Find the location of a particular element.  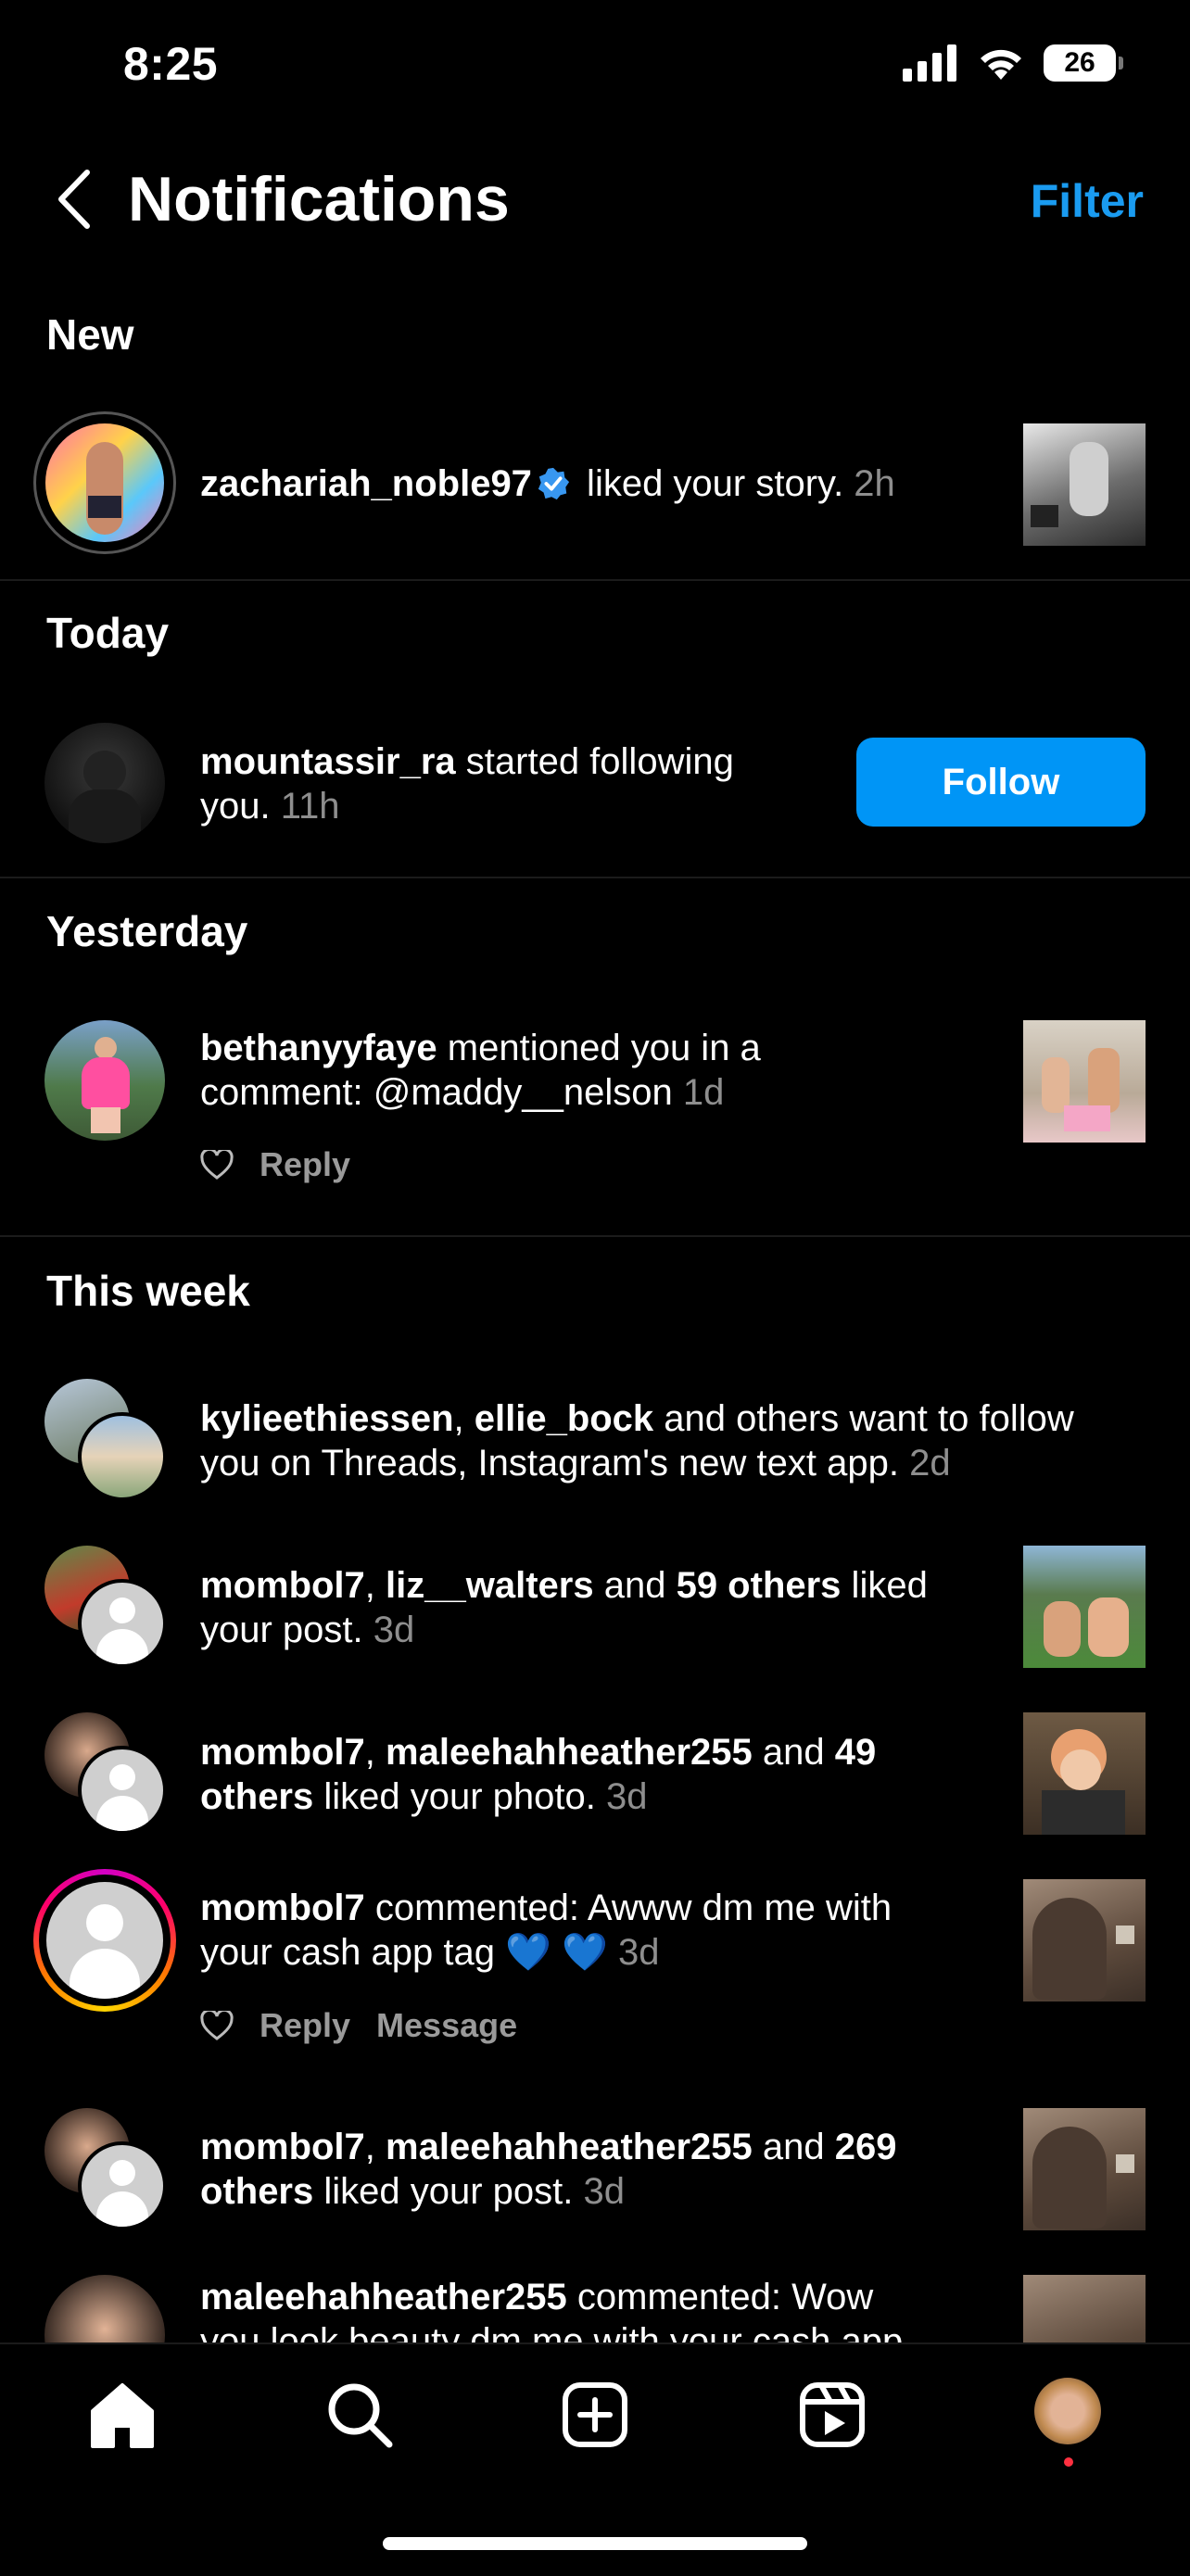

reels-icon is located at coordinates (832, 2415).